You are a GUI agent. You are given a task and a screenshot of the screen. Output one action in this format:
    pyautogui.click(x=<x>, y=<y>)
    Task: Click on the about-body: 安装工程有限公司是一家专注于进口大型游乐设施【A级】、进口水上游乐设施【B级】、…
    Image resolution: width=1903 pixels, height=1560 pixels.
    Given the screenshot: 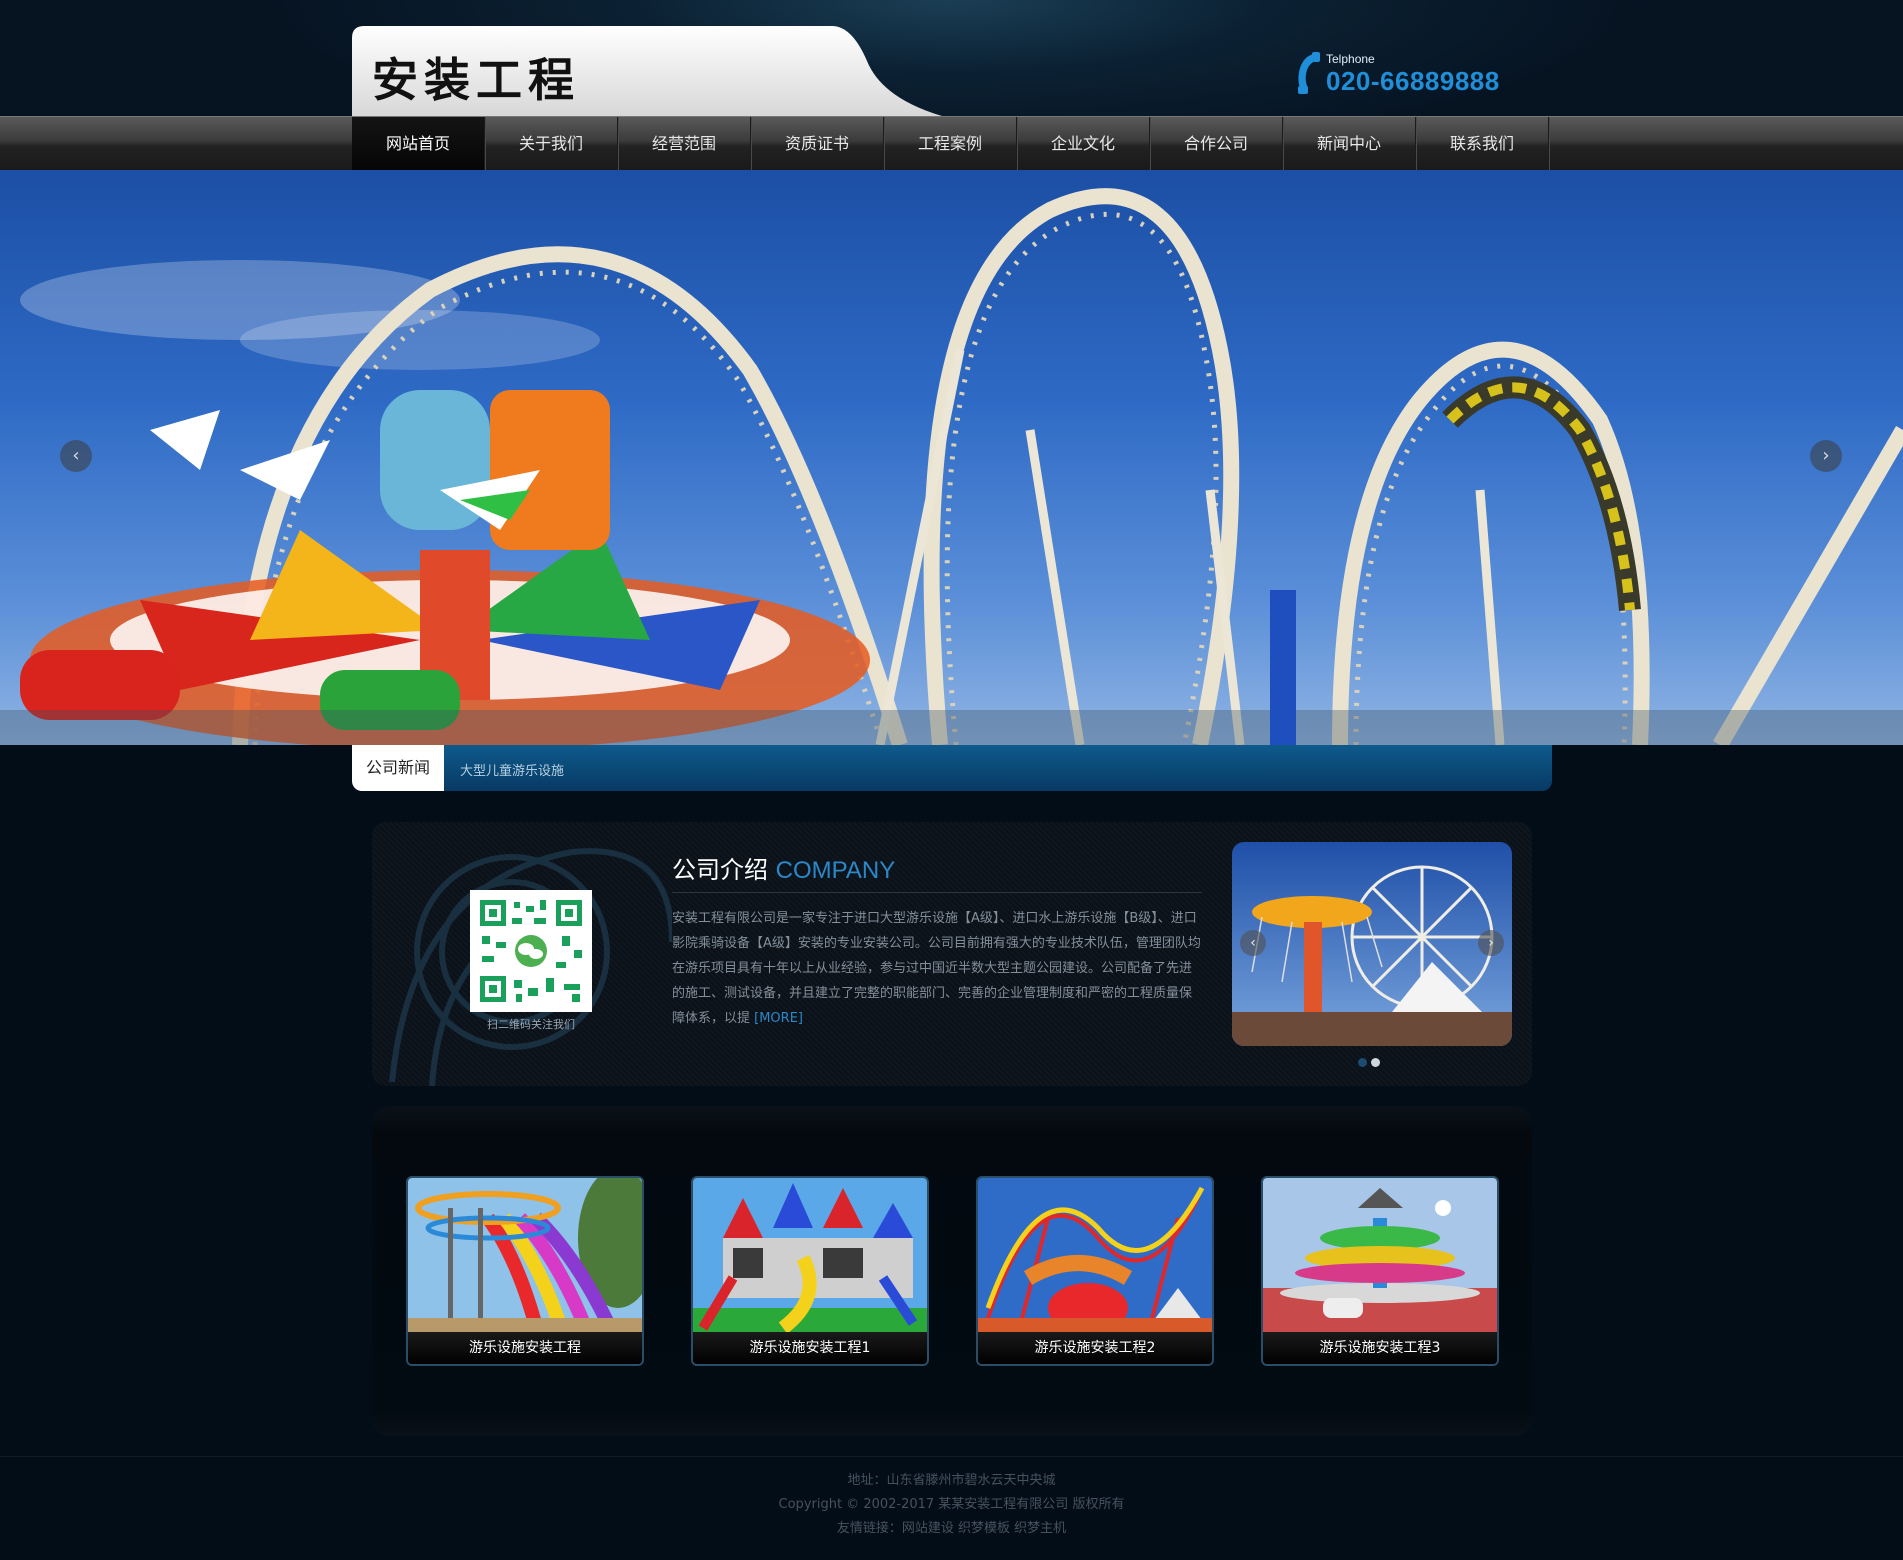 What is the action you would take?
    pyautogui.click(x=937, y=968)
    